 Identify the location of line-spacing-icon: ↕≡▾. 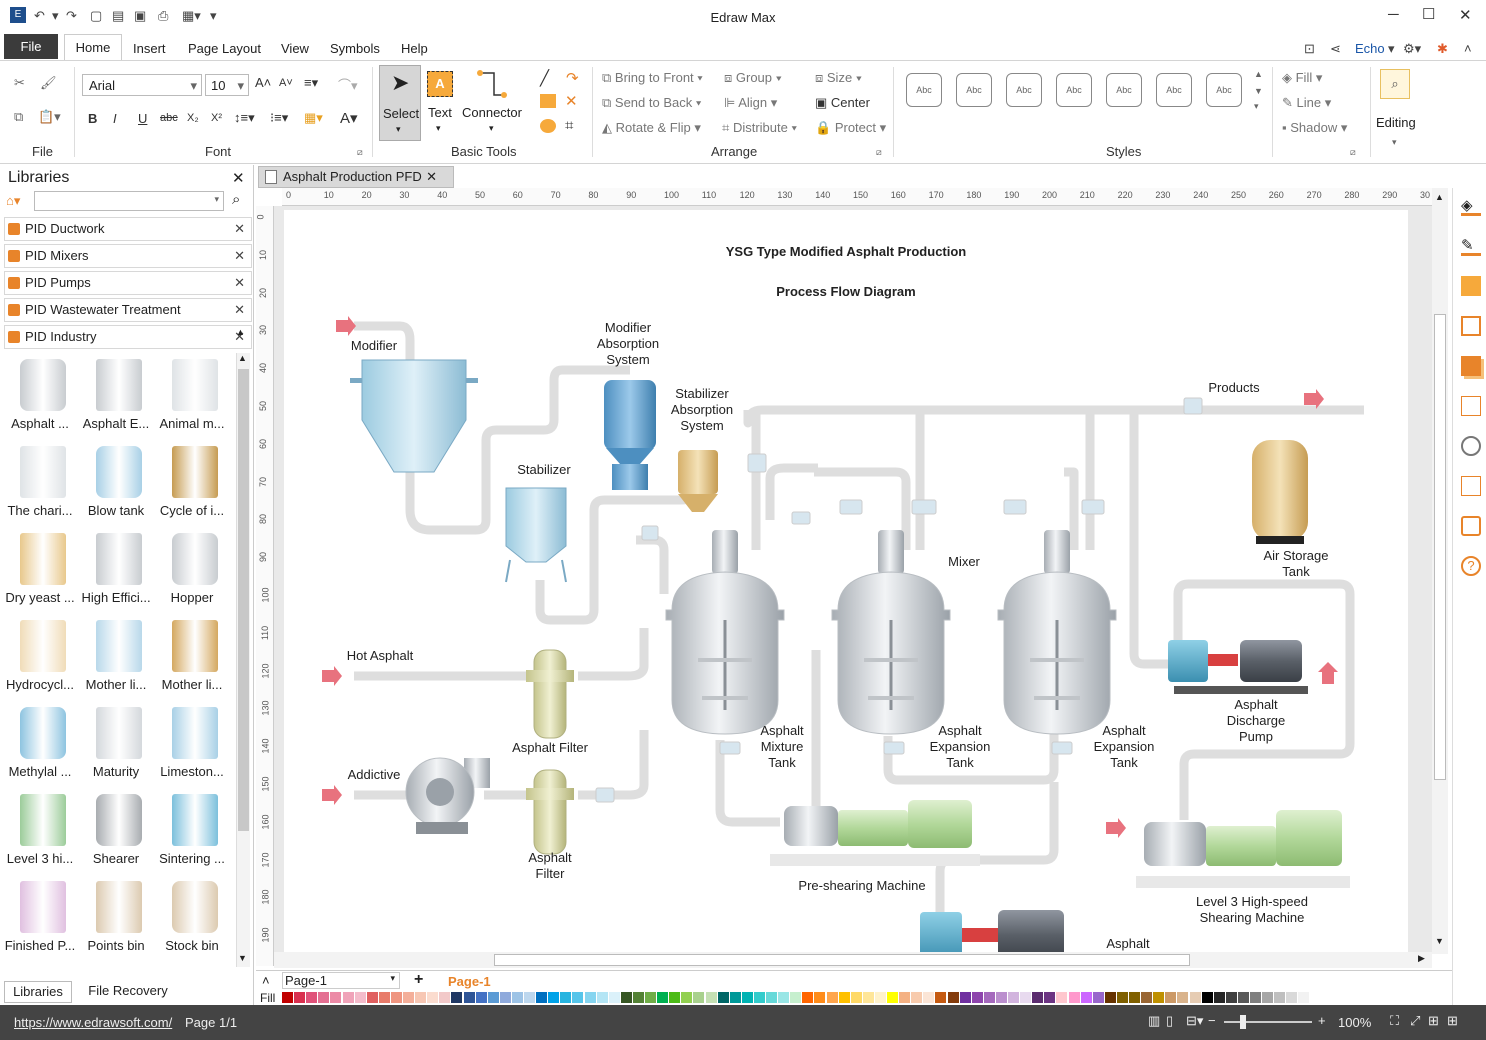
(244, 118).